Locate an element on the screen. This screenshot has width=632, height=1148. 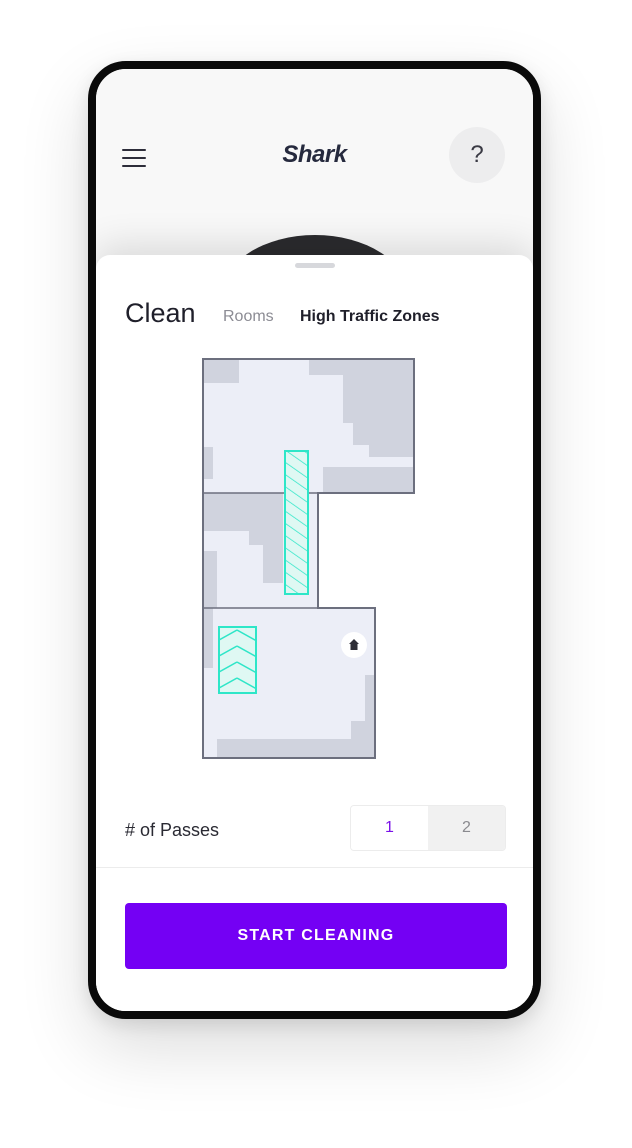
floor-map-svg is located at coordinates (308, 558).